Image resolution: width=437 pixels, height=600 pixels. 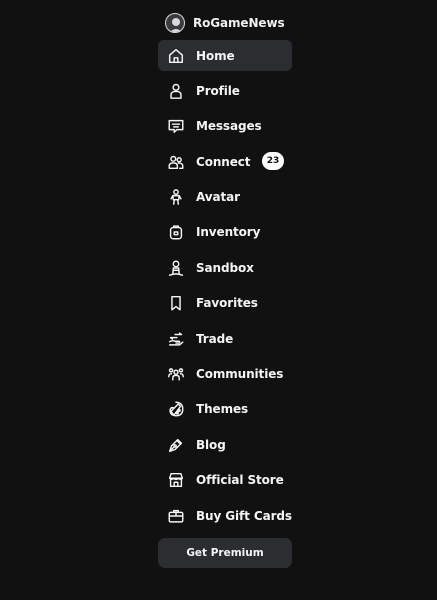 I want to click on inventory-icon, so click(x=176, y=232).